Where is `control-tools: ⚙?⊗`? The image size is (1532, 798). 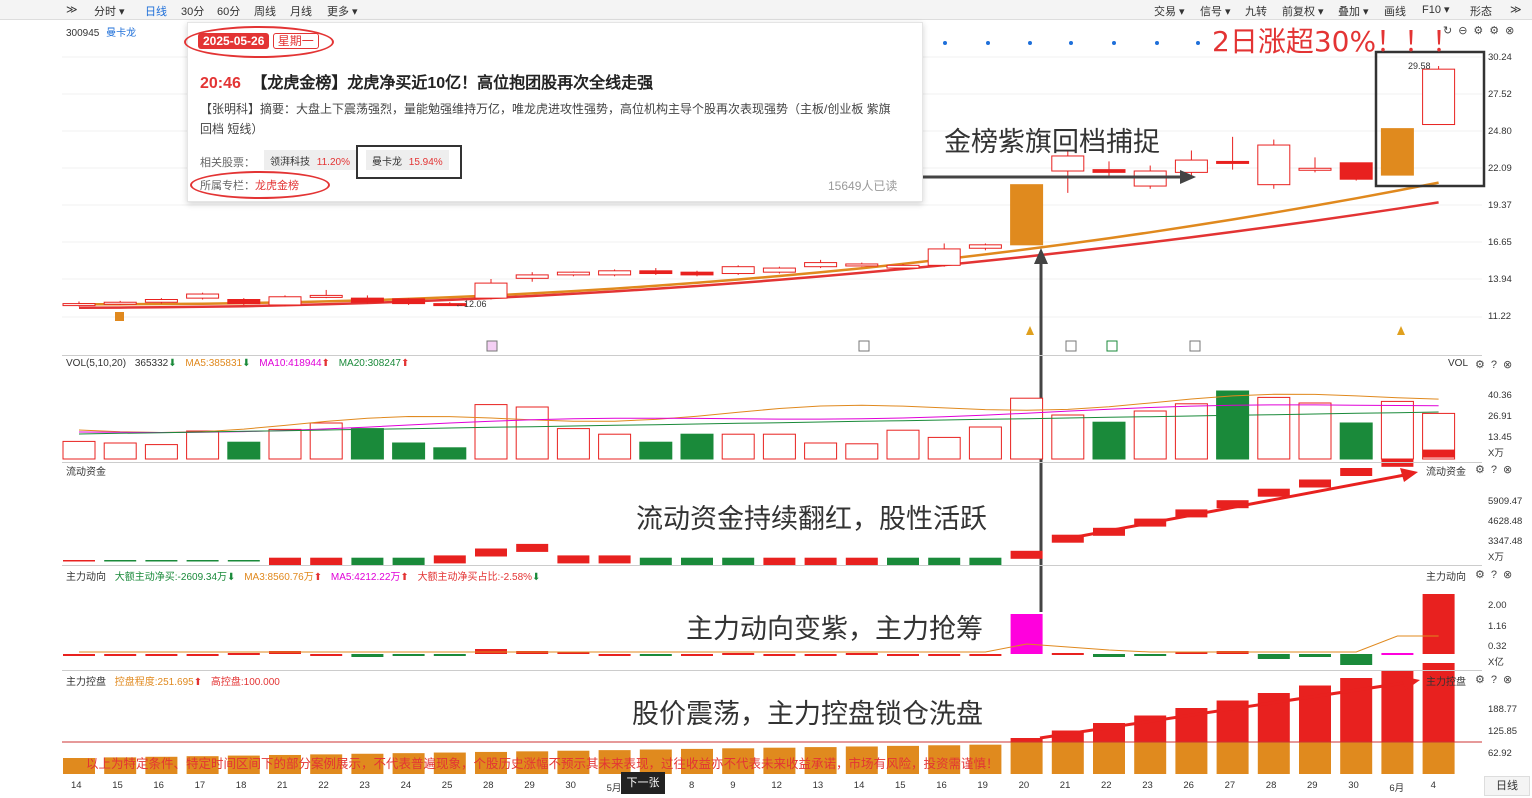 control-tools: ⚙?⊗ is located at coordinates (1496, 679).